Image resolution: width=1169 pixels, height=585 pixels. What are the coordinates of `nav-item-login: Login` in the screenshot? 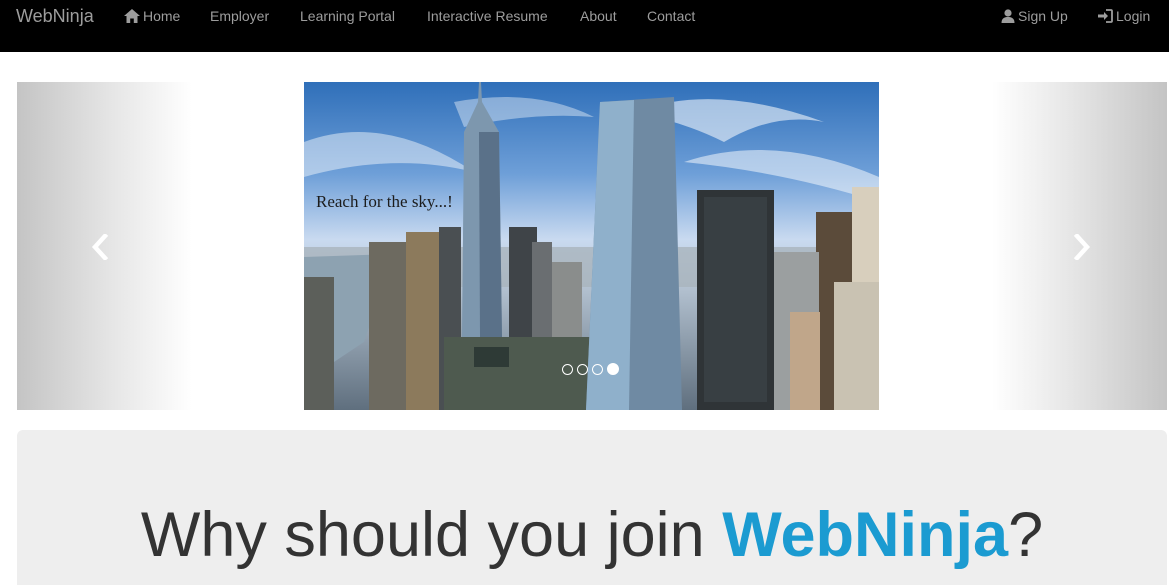 It's located at (1124, 16).